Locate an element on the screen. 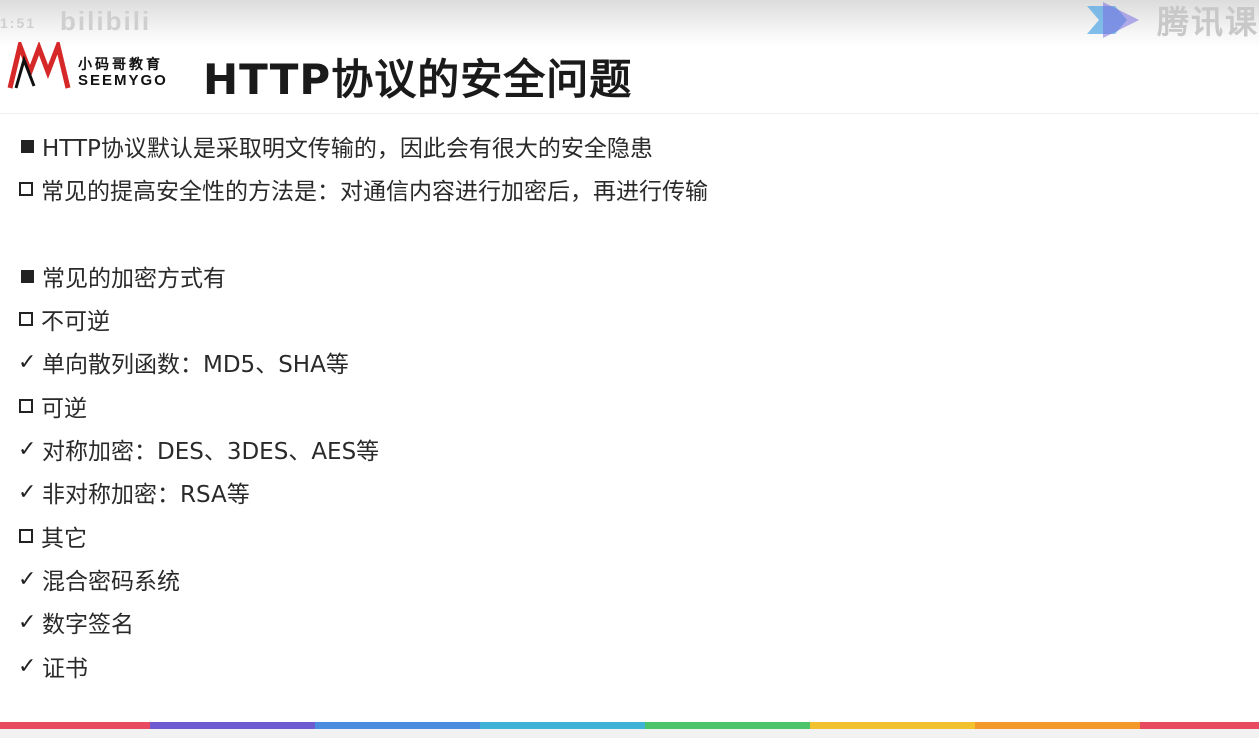 Image resolution: width=1259 pixels, height=738 pixels. list-item: 其它 is located at coordinates (52, 536).